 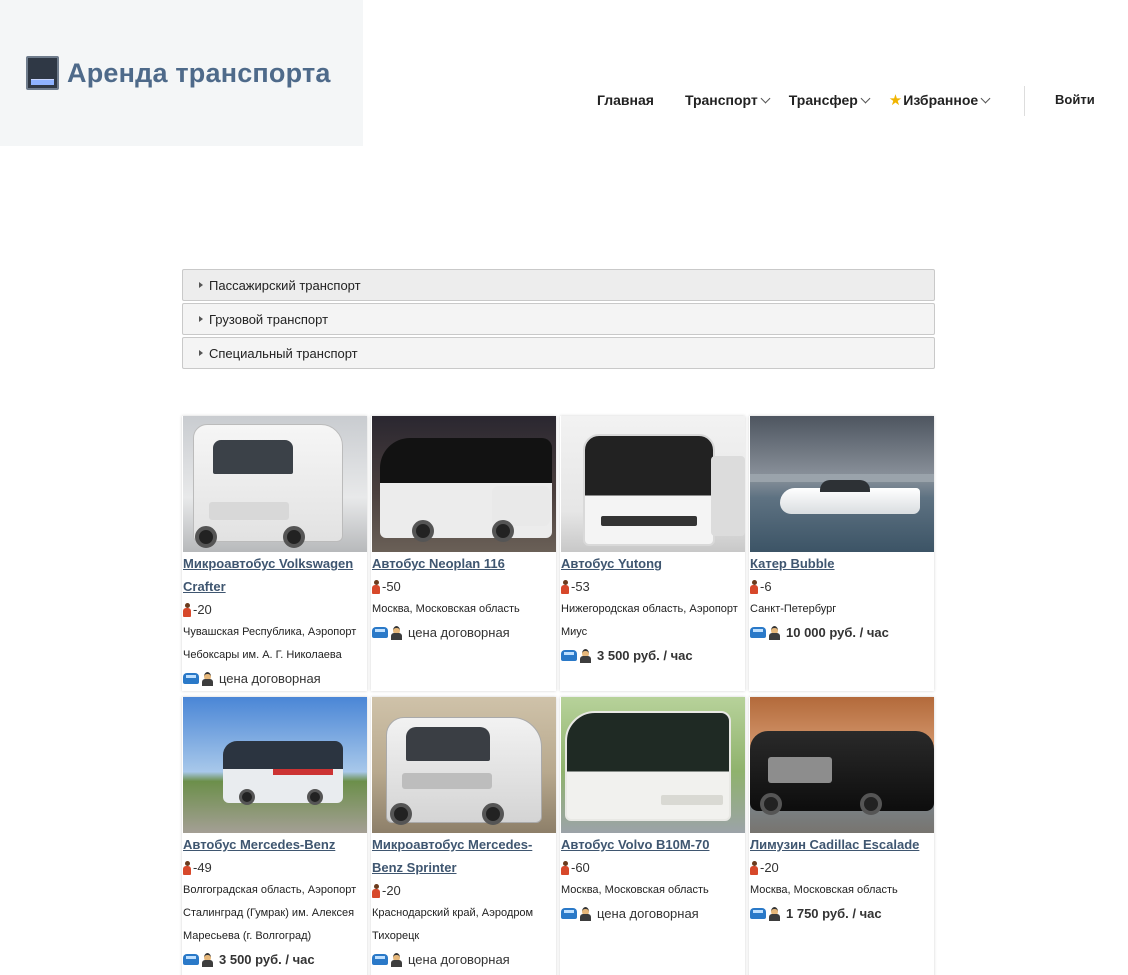 I want to click on accordion-passenger-transport: Пассажирский транспорт, so click(x=558, y=285).